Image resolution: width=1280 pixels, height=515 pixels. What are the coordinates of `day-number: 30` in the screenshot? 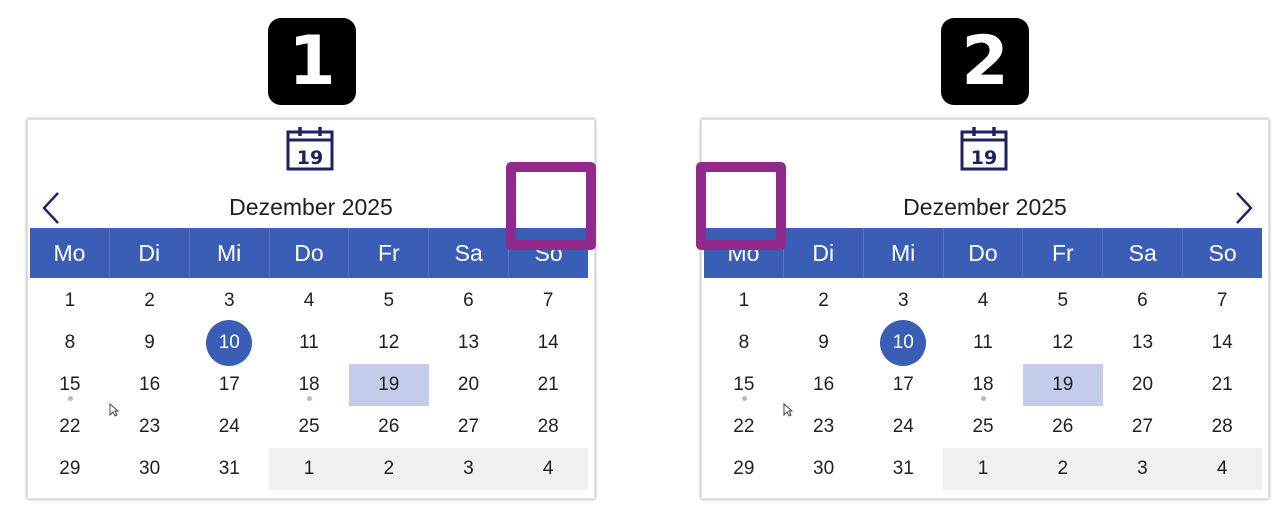 It's located at (824, 468).